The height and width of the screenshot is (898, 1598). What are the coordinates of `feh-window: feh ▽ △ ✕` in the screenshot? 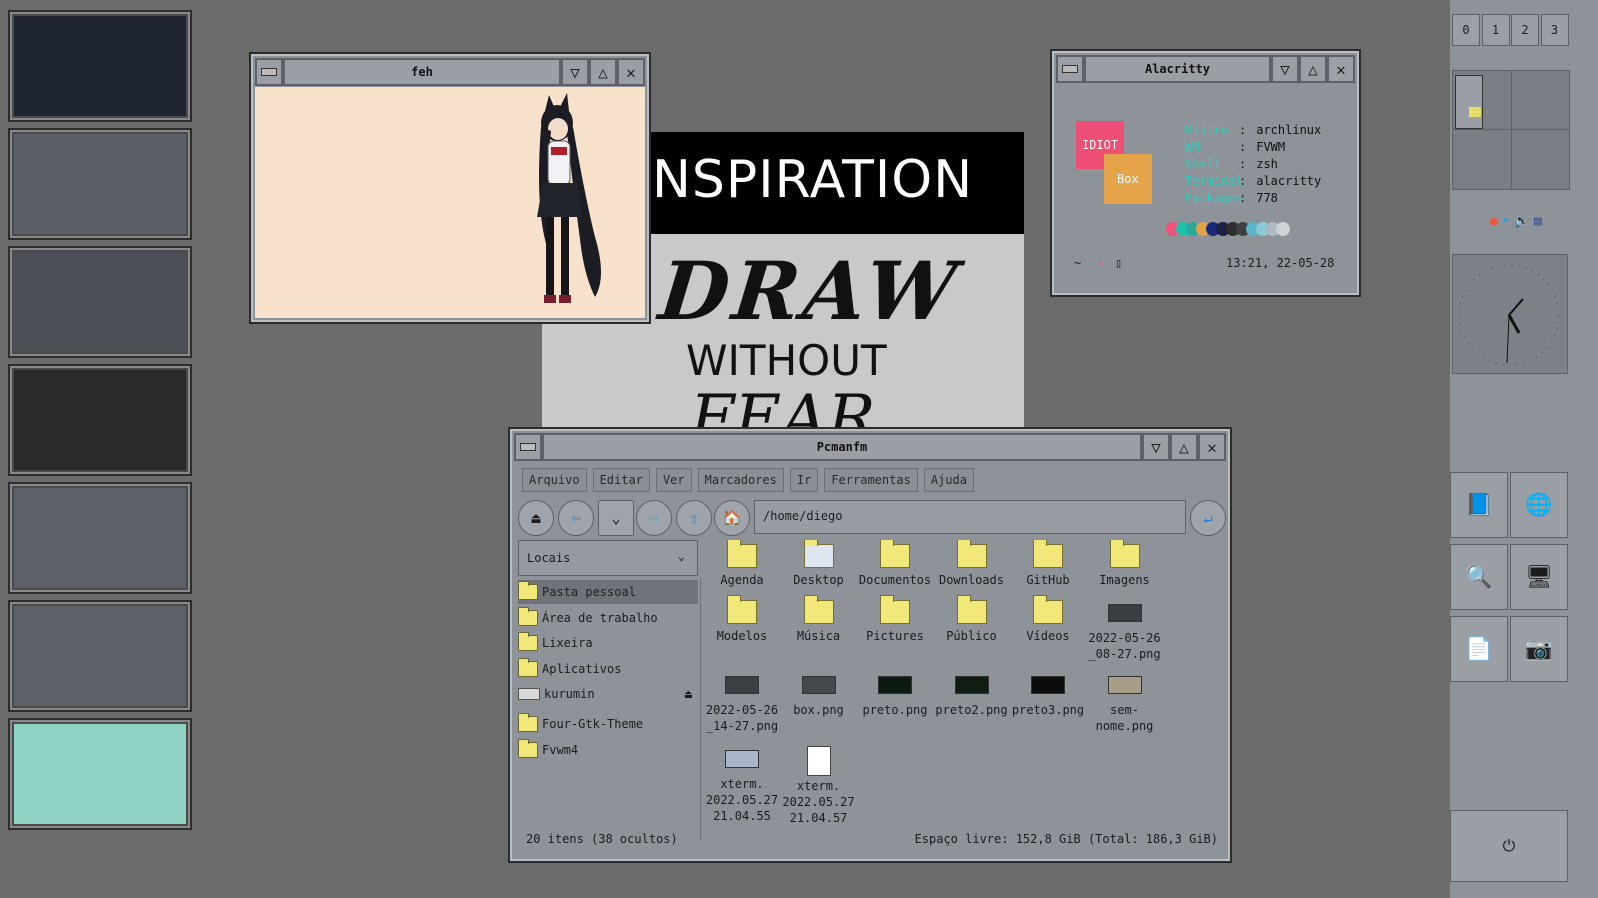 It's located at (450, 188).